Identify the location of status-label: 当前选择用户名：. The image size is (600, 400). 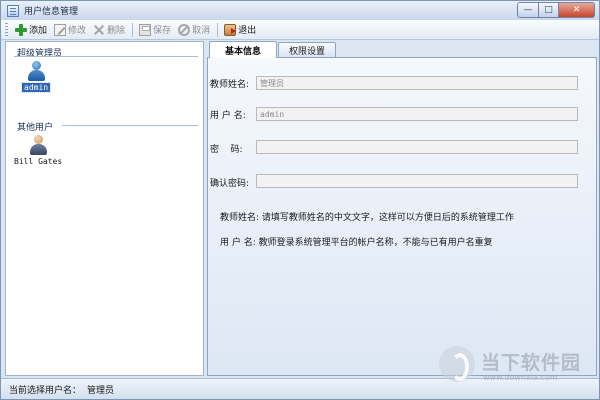
(45, 390).